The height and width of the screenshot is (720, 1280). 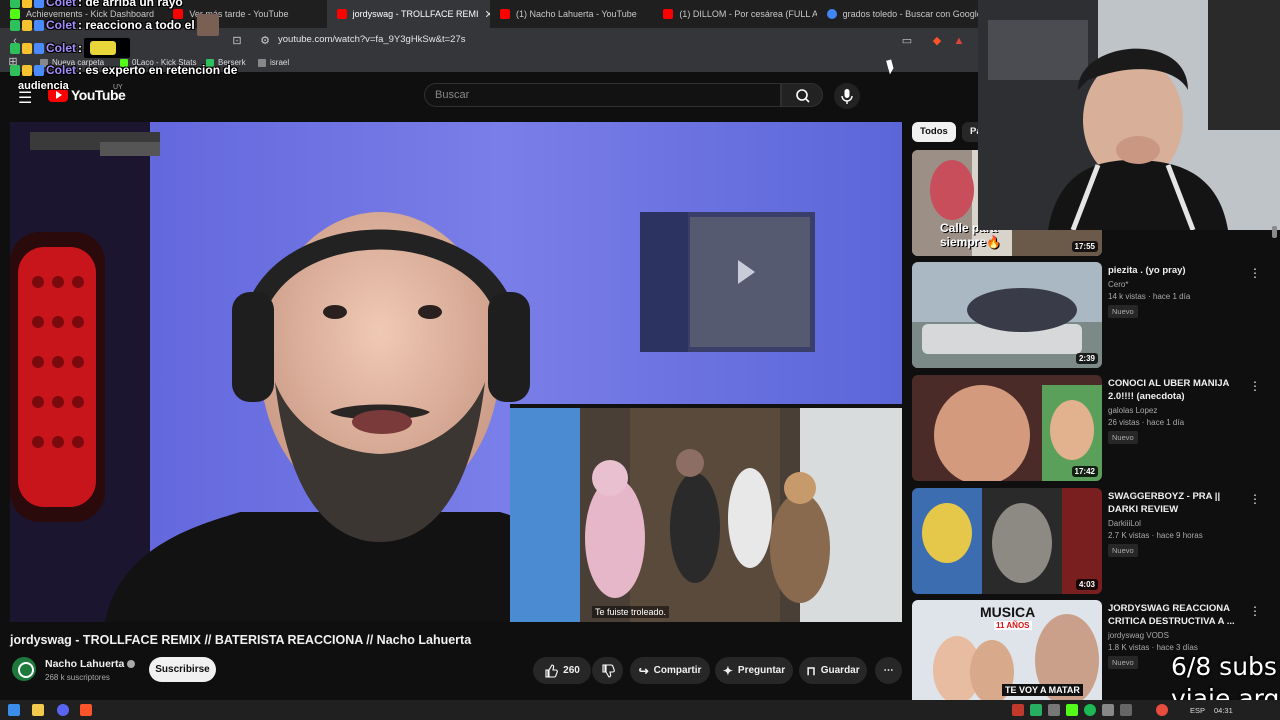 What do you see at coordinates (907, 41) in the screenshot?
I see `cast-icon: ▭` at bounding box center [907, 41].